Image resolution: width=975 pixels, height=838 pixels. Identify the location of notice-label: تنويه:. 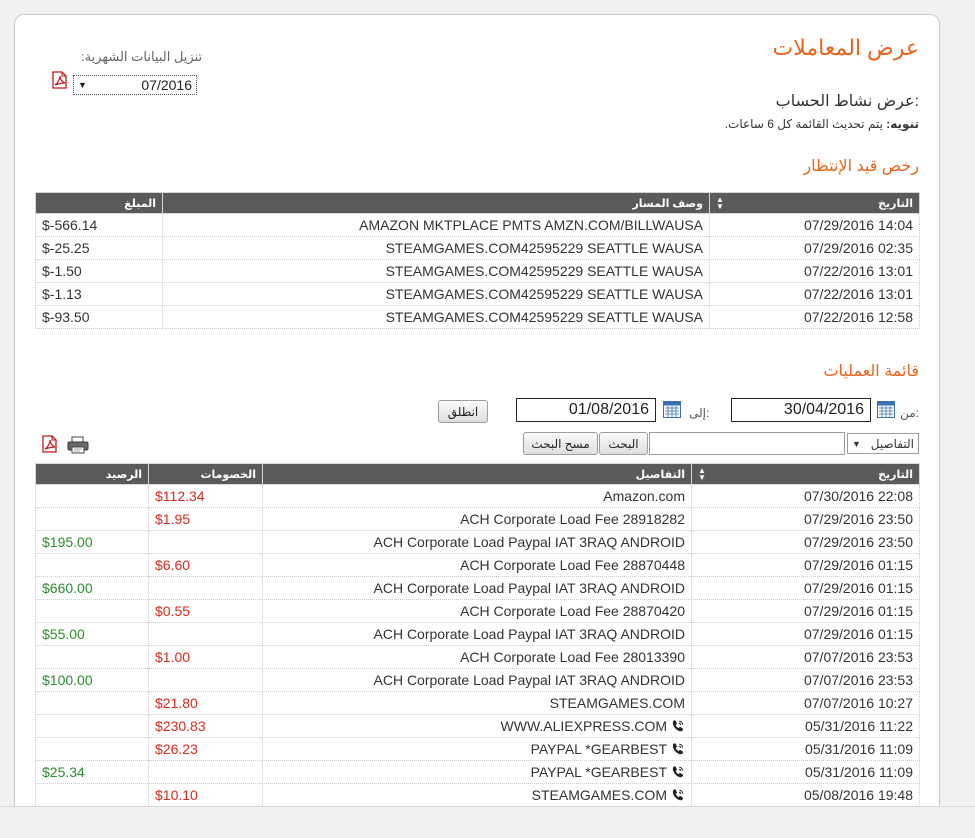
(902, 124).